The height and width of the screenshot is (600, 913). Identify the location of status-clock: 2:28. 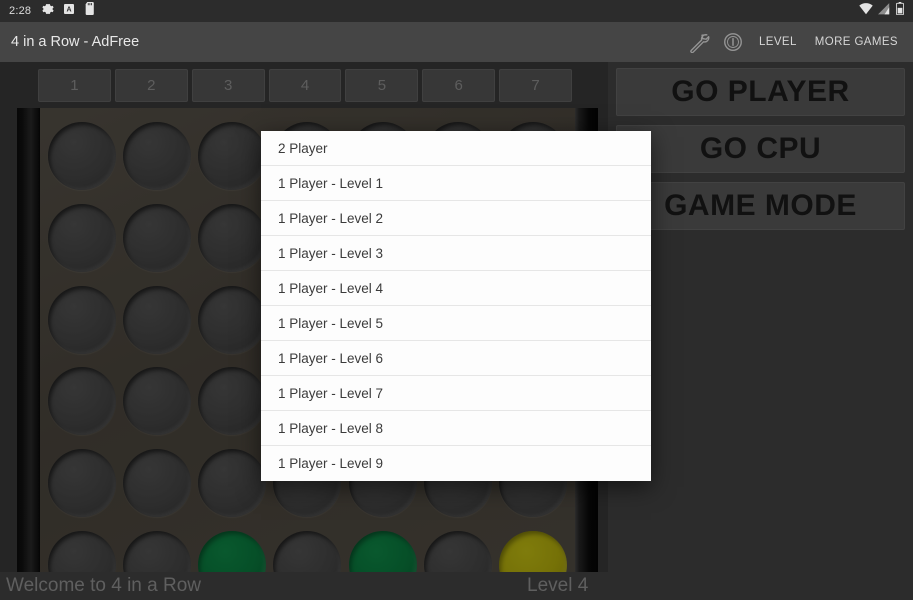
(20, 11).